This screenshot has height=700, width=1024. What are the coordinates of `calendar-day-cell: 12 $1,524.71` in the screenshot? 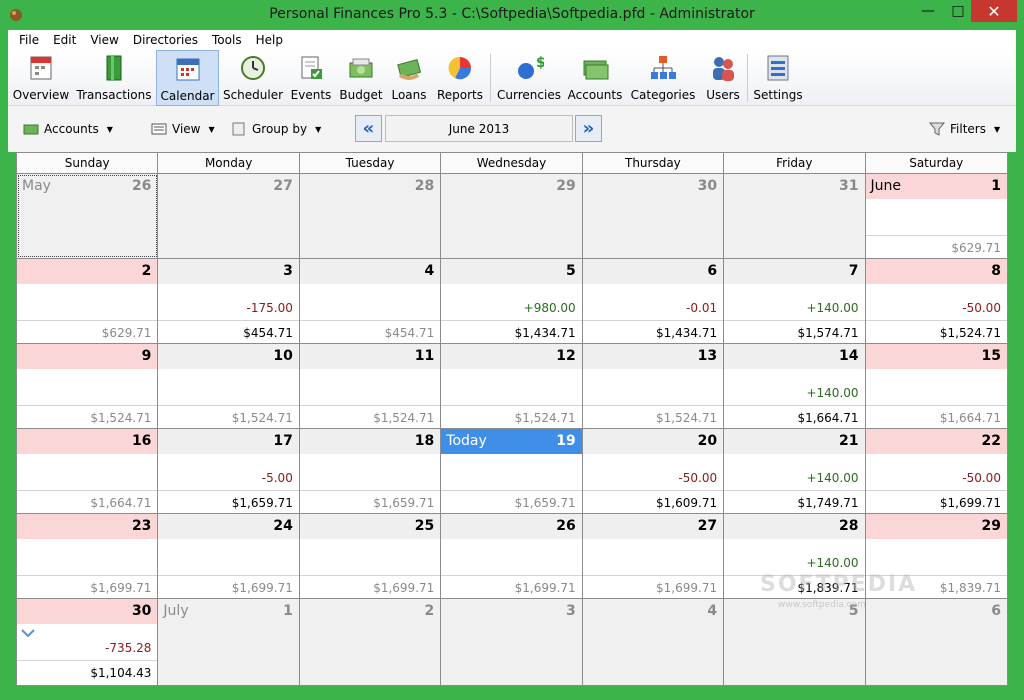 It's located at (512, 386).